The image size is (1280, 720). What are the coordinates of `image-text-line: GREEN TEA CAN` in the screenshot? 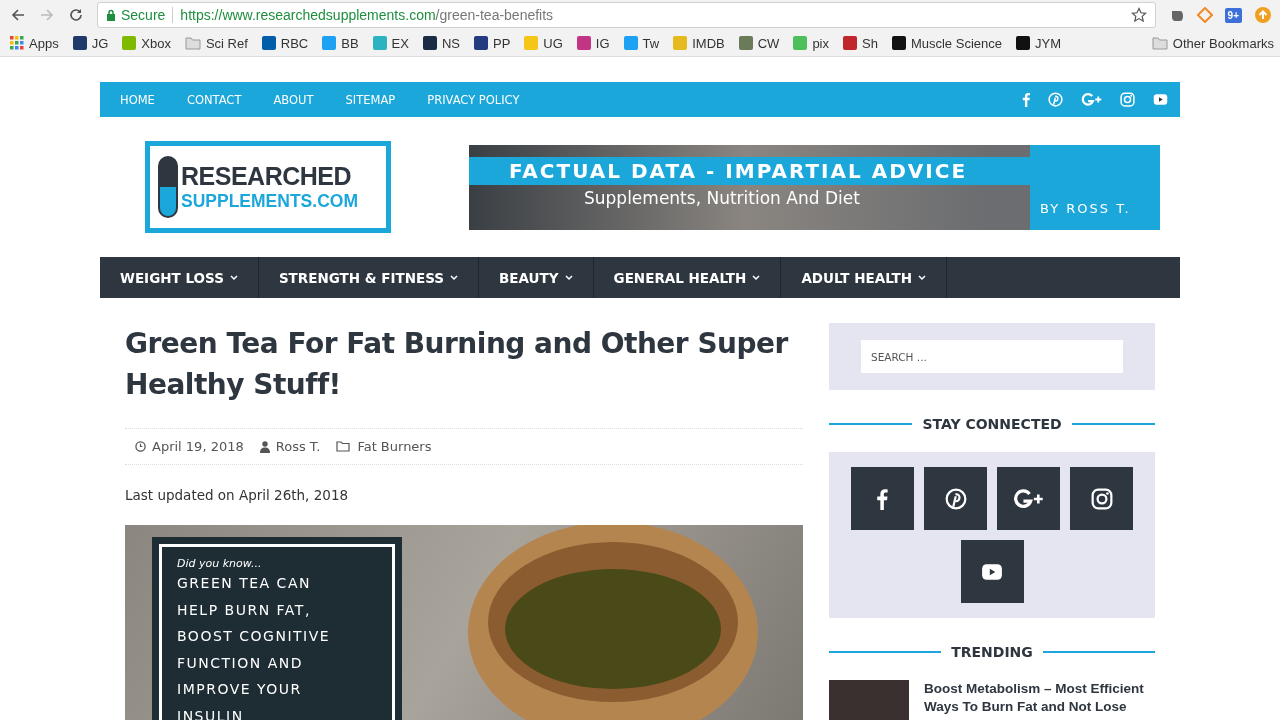 It's located at (244, 583).